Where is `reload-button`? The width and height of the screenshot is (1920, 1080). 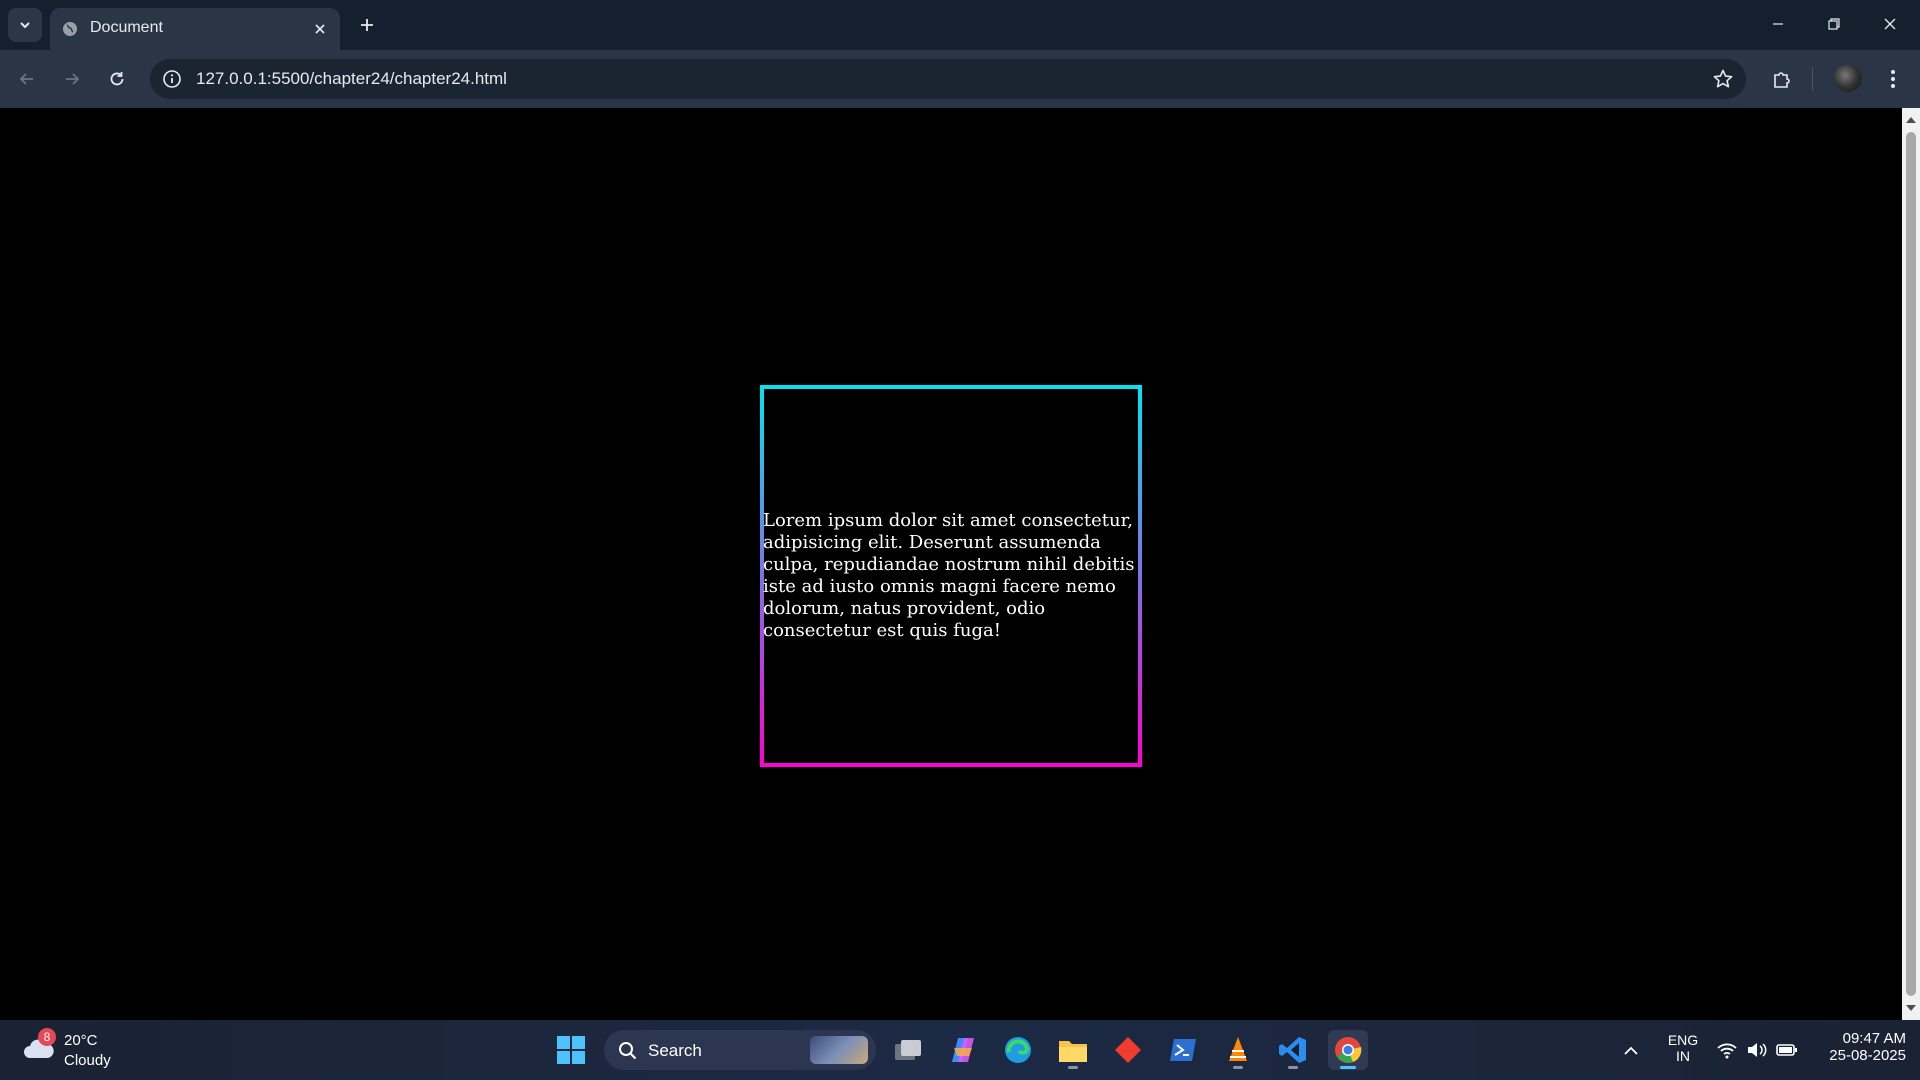
reload-button is located at coordinates (117, 79).